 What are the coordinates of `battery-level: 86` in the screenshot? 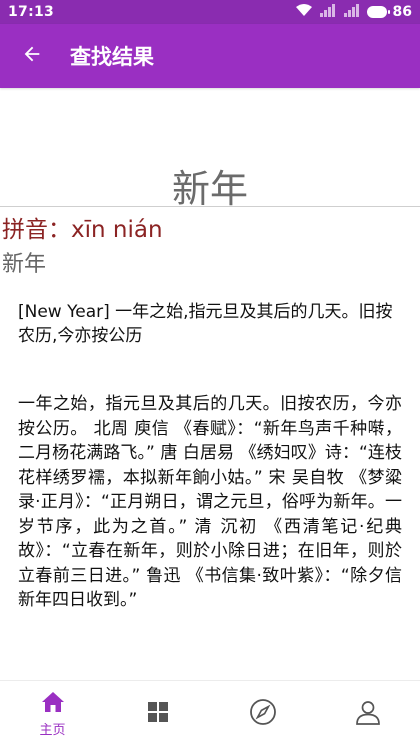 It's located at (402, 12).